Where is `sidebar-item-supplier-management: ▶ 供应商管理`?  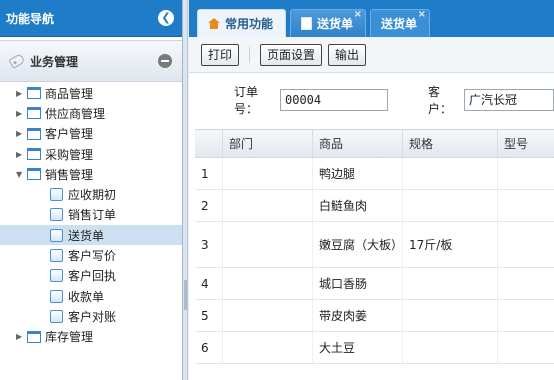
sidebar-item-supplier-management: ▶ 供应商管理 is located at coordinates (91, 113).